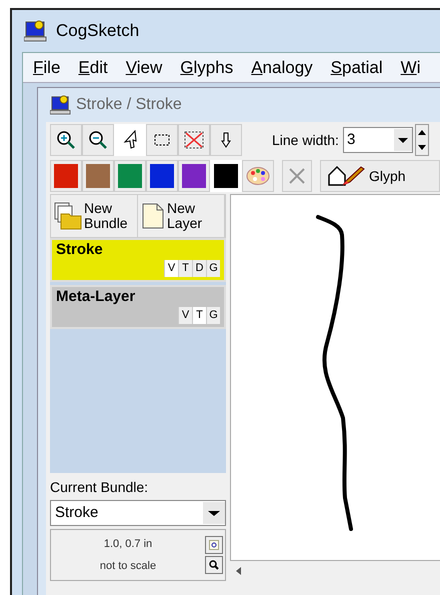  I want to click on scale-text: not to scale, so click(128, 566).